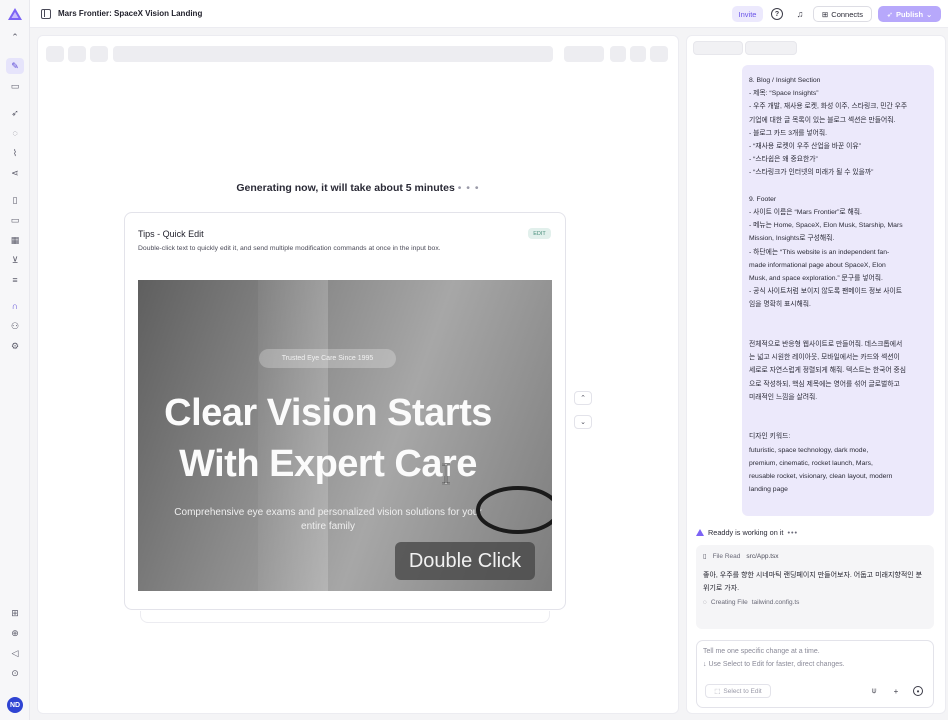  Describe the element at coordinates (15, 653) in the screenshot. I see `megaphone-icon: ◁` at that location.